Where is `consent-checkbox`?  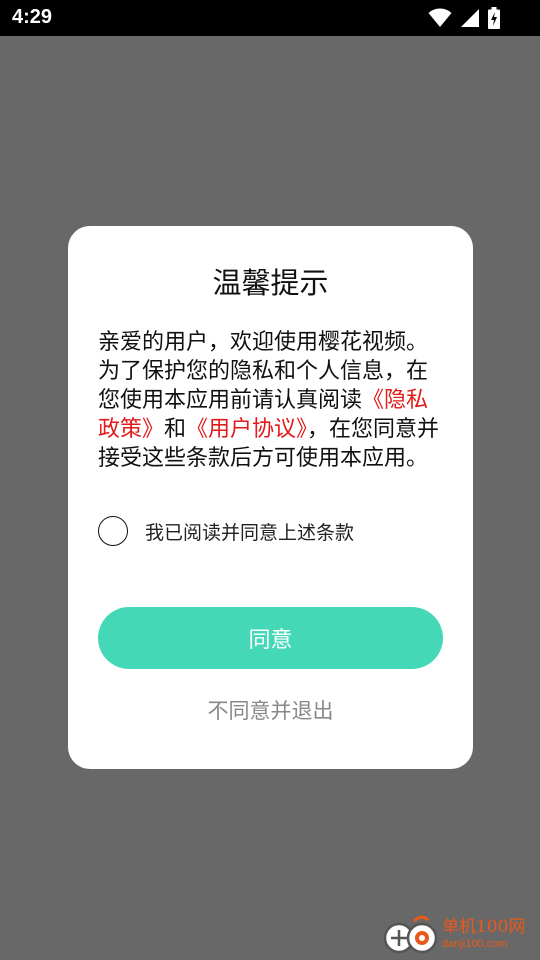
consent-checkbox is located at coordinates (113, 531).